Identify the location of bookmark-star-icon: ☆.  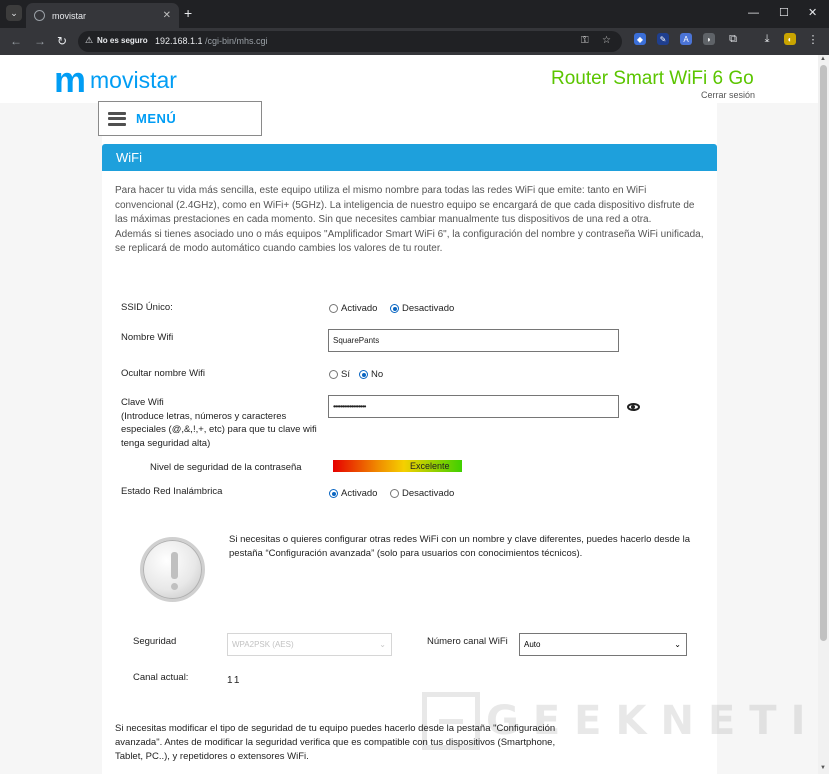
(606, 40).